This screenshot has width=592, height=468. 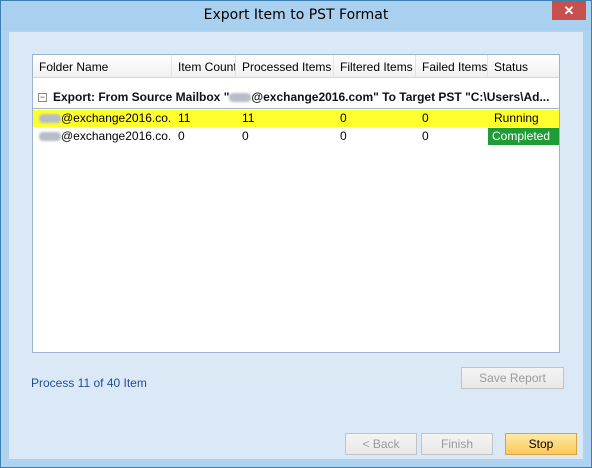 I want to click on progress-status-text: Process 11 of 40 Item, so click(x=89, y=383).